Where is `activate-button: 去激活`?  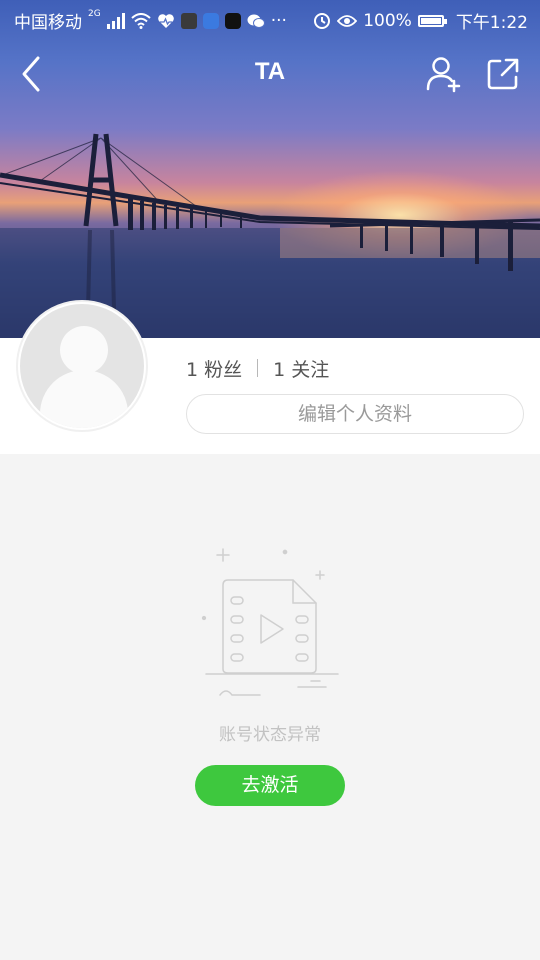
activate-button: 去激活 is located at coordinates (270, 785).